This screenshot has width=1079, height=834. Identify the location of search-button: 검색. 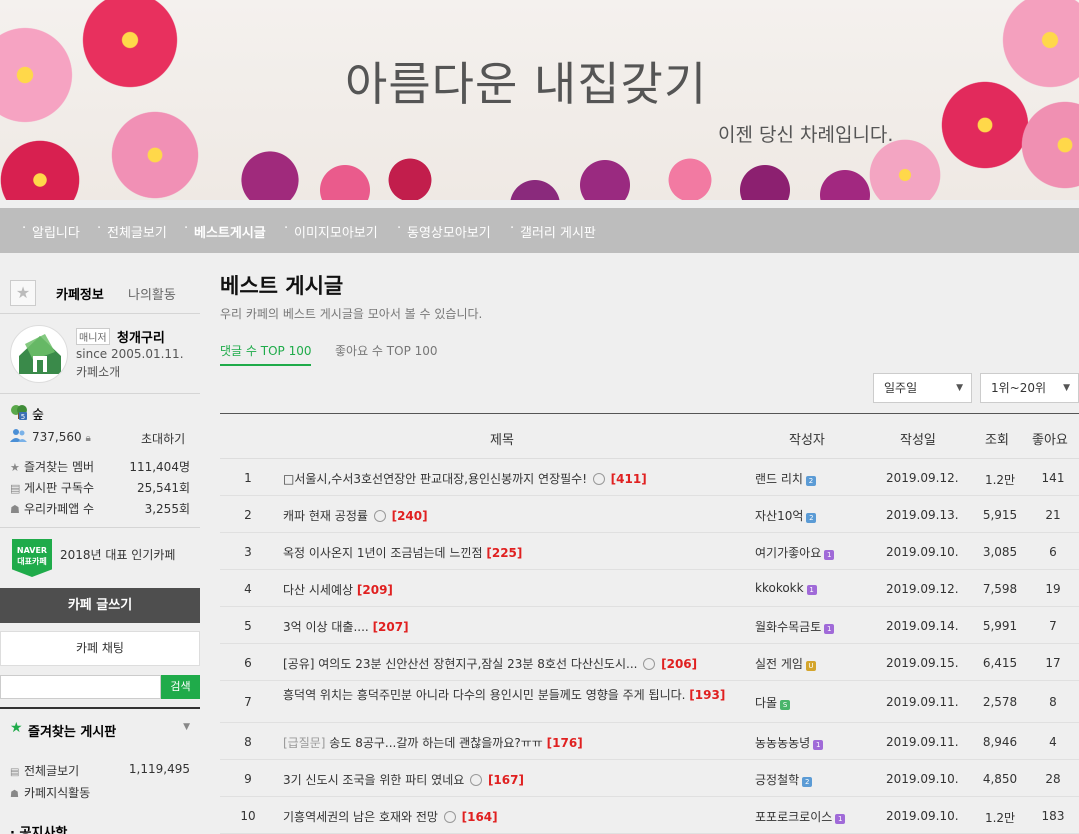
(180, 687).